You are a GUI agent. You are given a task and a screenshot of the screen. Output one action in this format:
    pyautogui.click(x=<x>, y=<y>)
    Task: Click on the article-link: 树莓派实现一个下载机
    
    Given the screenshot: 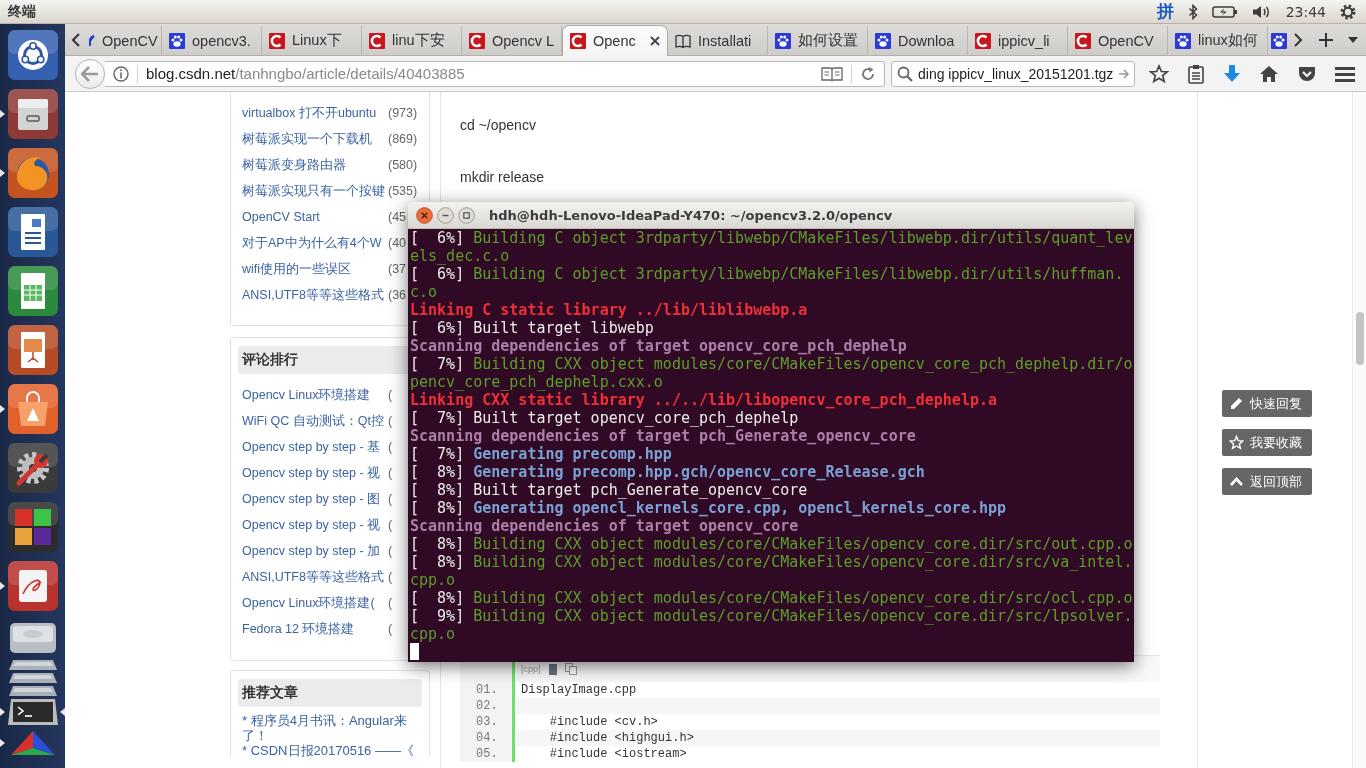 What is the action you would take?
    pyautogui.click(x=307, y=139)
    